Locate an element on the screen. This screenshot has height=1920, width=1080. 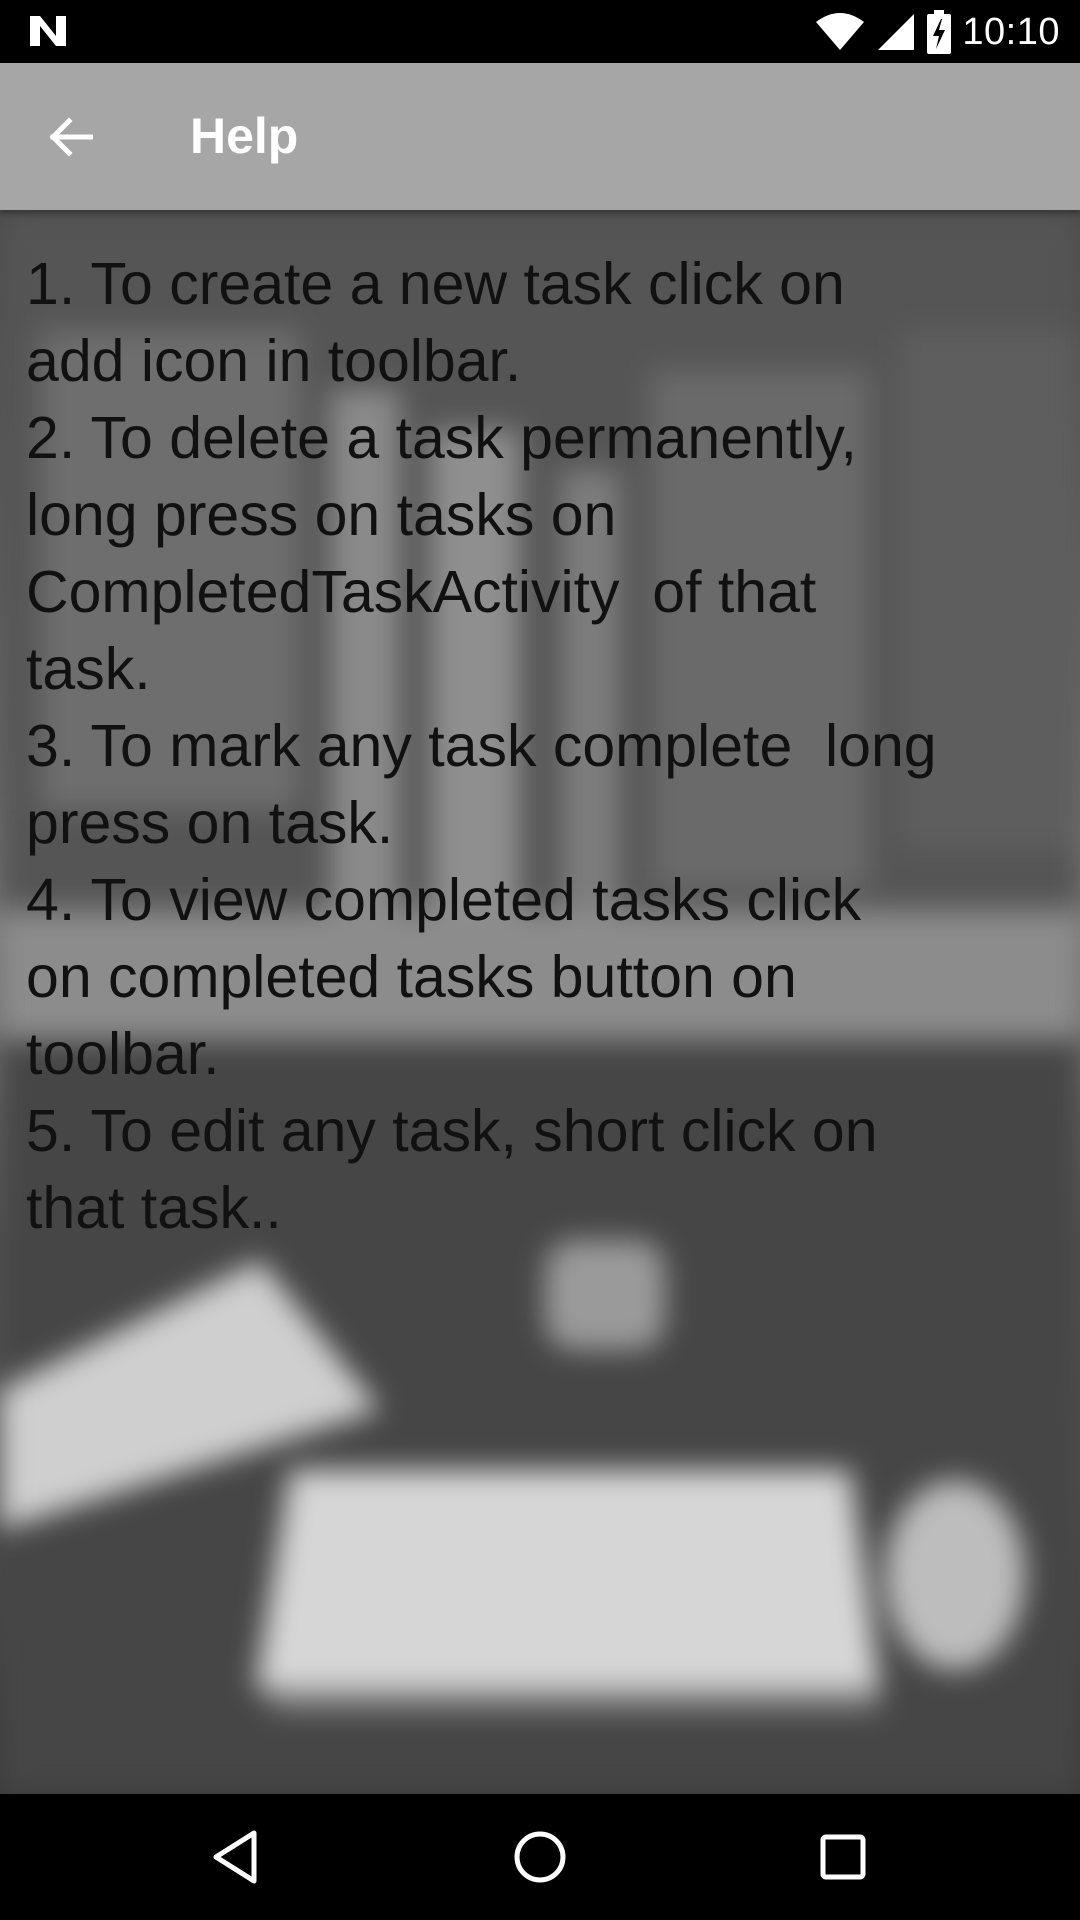
status-icons: 10:10 is located at coordinates (937, 32).